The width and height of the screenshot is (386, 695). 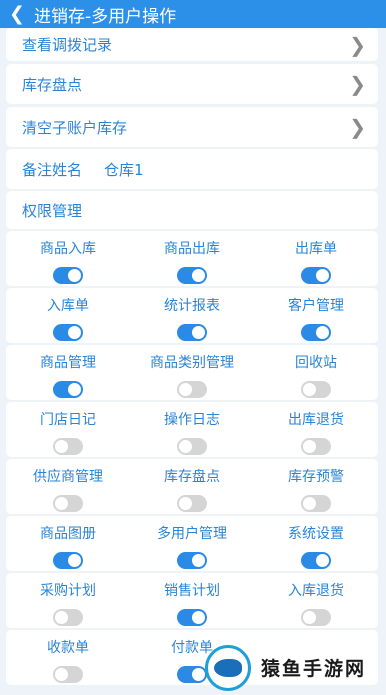 What do you see at coordinates (192, 591) in the screenshot?
I see `permission-label: 销售计划` at bounding box center [192, 591].